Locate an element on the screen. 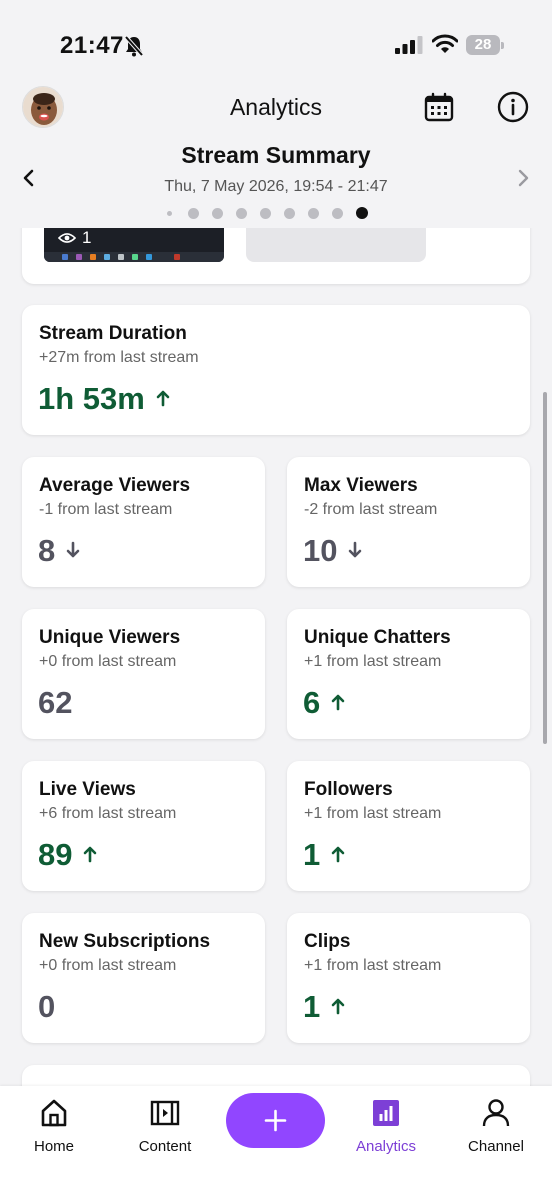 Image resolution: width=552 pixels, height=1200 pixels. page-title: Analytics is located at coordinates (276, 107).